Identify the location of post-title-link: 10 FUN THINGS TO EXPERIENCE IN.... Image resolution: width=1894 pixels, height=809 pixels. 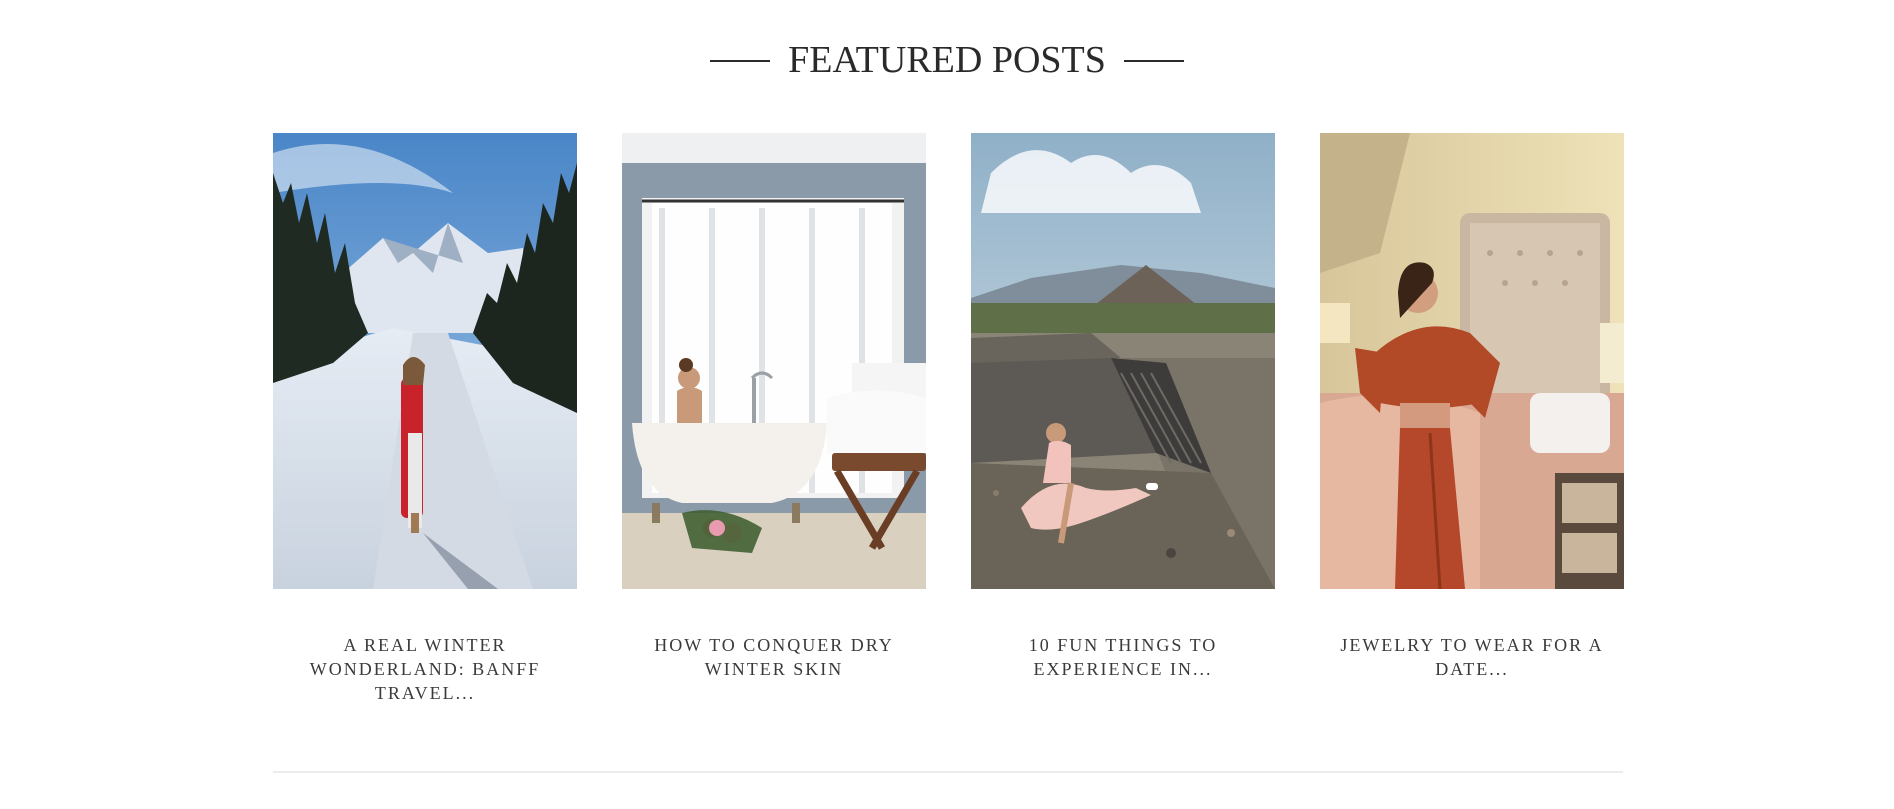
(1123, 657).